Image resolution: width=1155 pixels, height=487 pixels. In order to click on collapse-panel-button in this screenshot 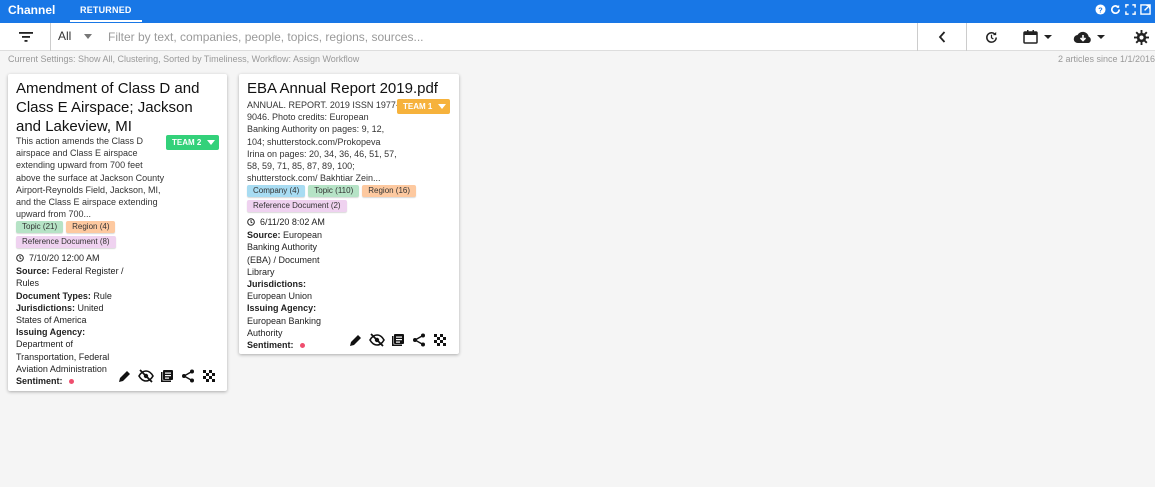, I will do `click(942, 37)`.